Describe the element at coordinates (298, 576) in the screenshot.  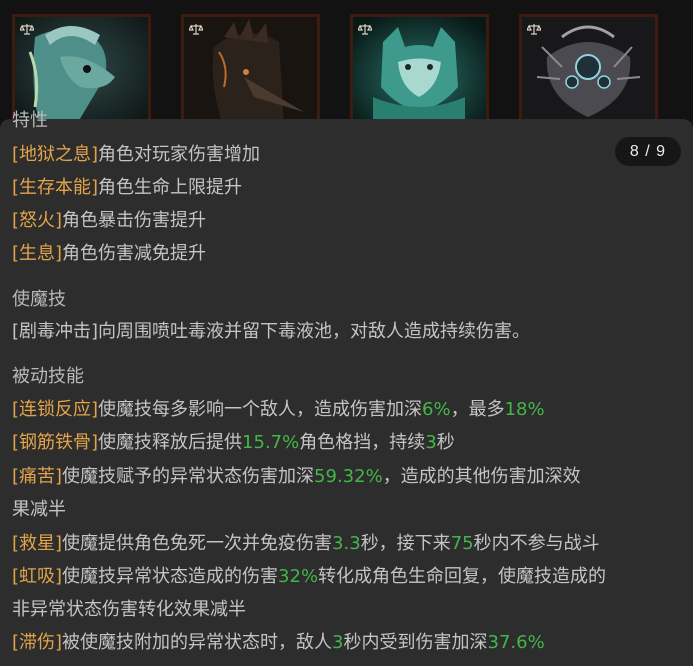
I see `passive-skill-value: 32%` at that location.